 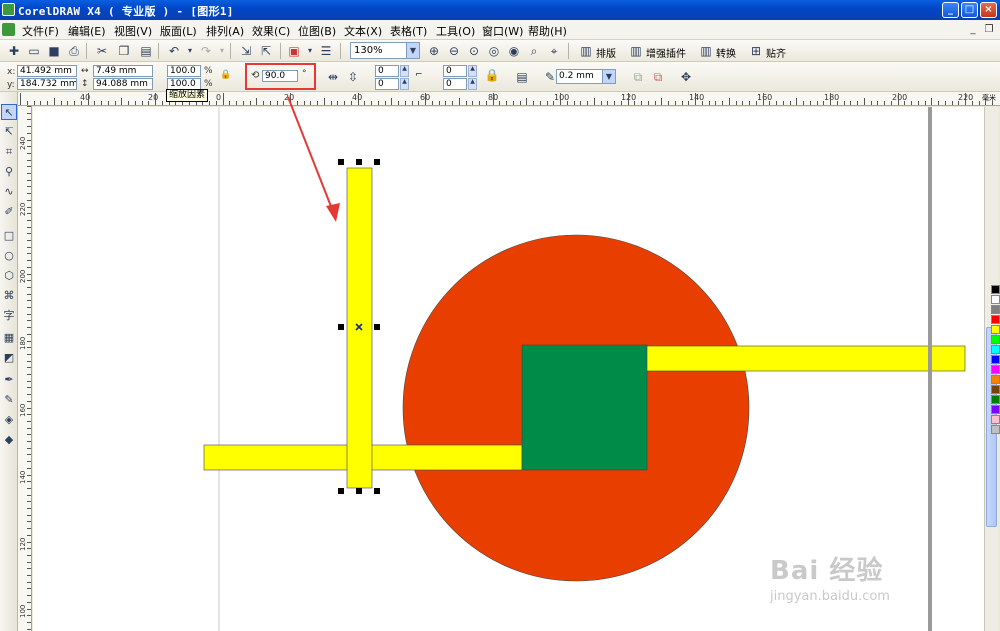 What do you see at coordinates (584, 407) in the screenshot?
I see `green-square-shape` at bounding box center [584, 407].